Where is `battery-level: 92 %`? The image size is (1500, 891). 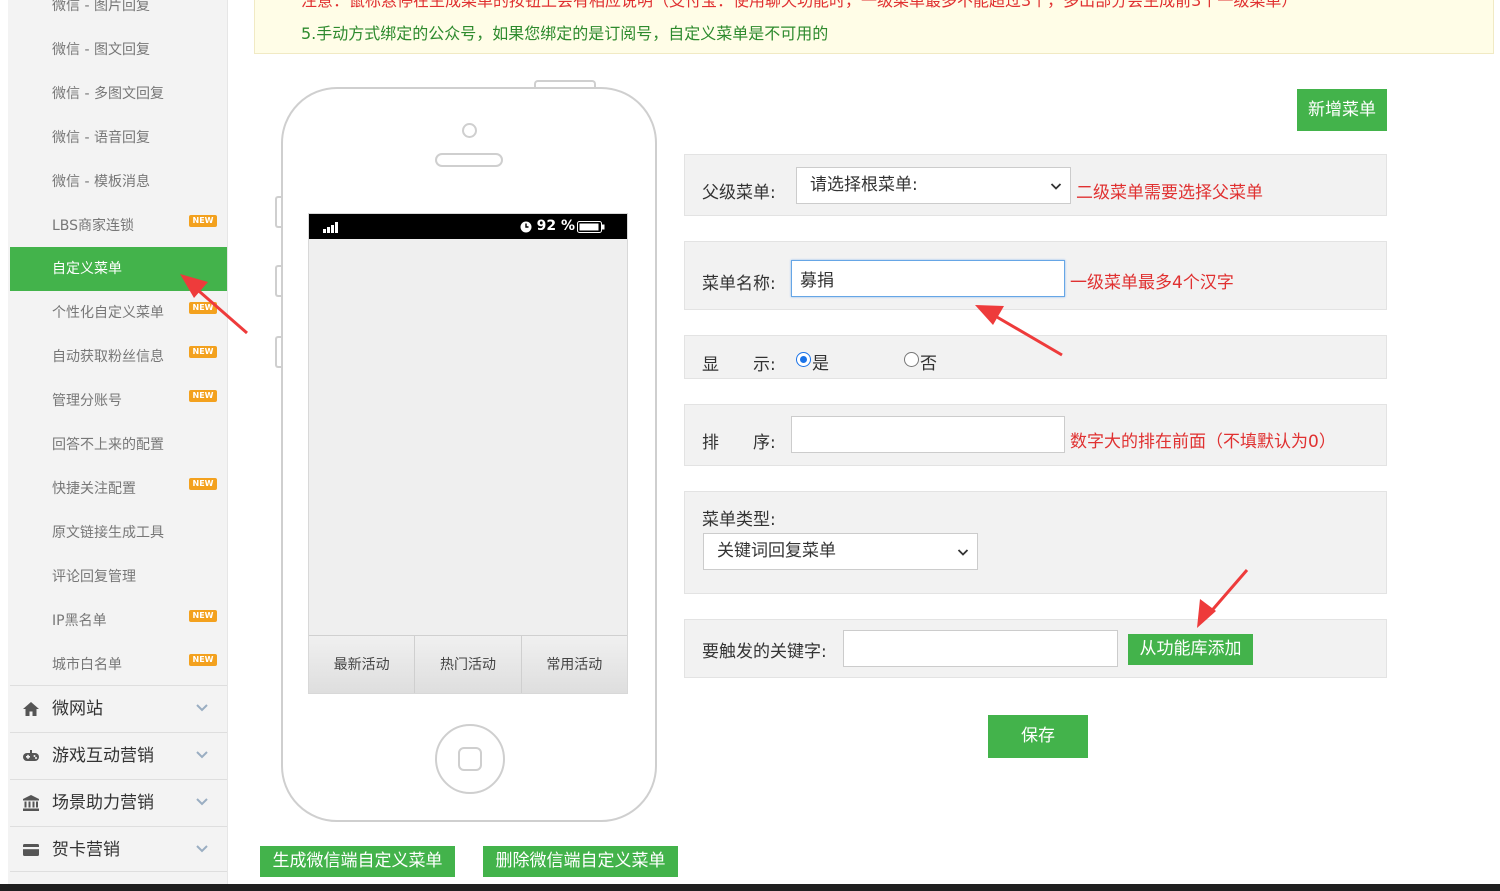 battery-level: 92 % is located at coordinates (555, 226).